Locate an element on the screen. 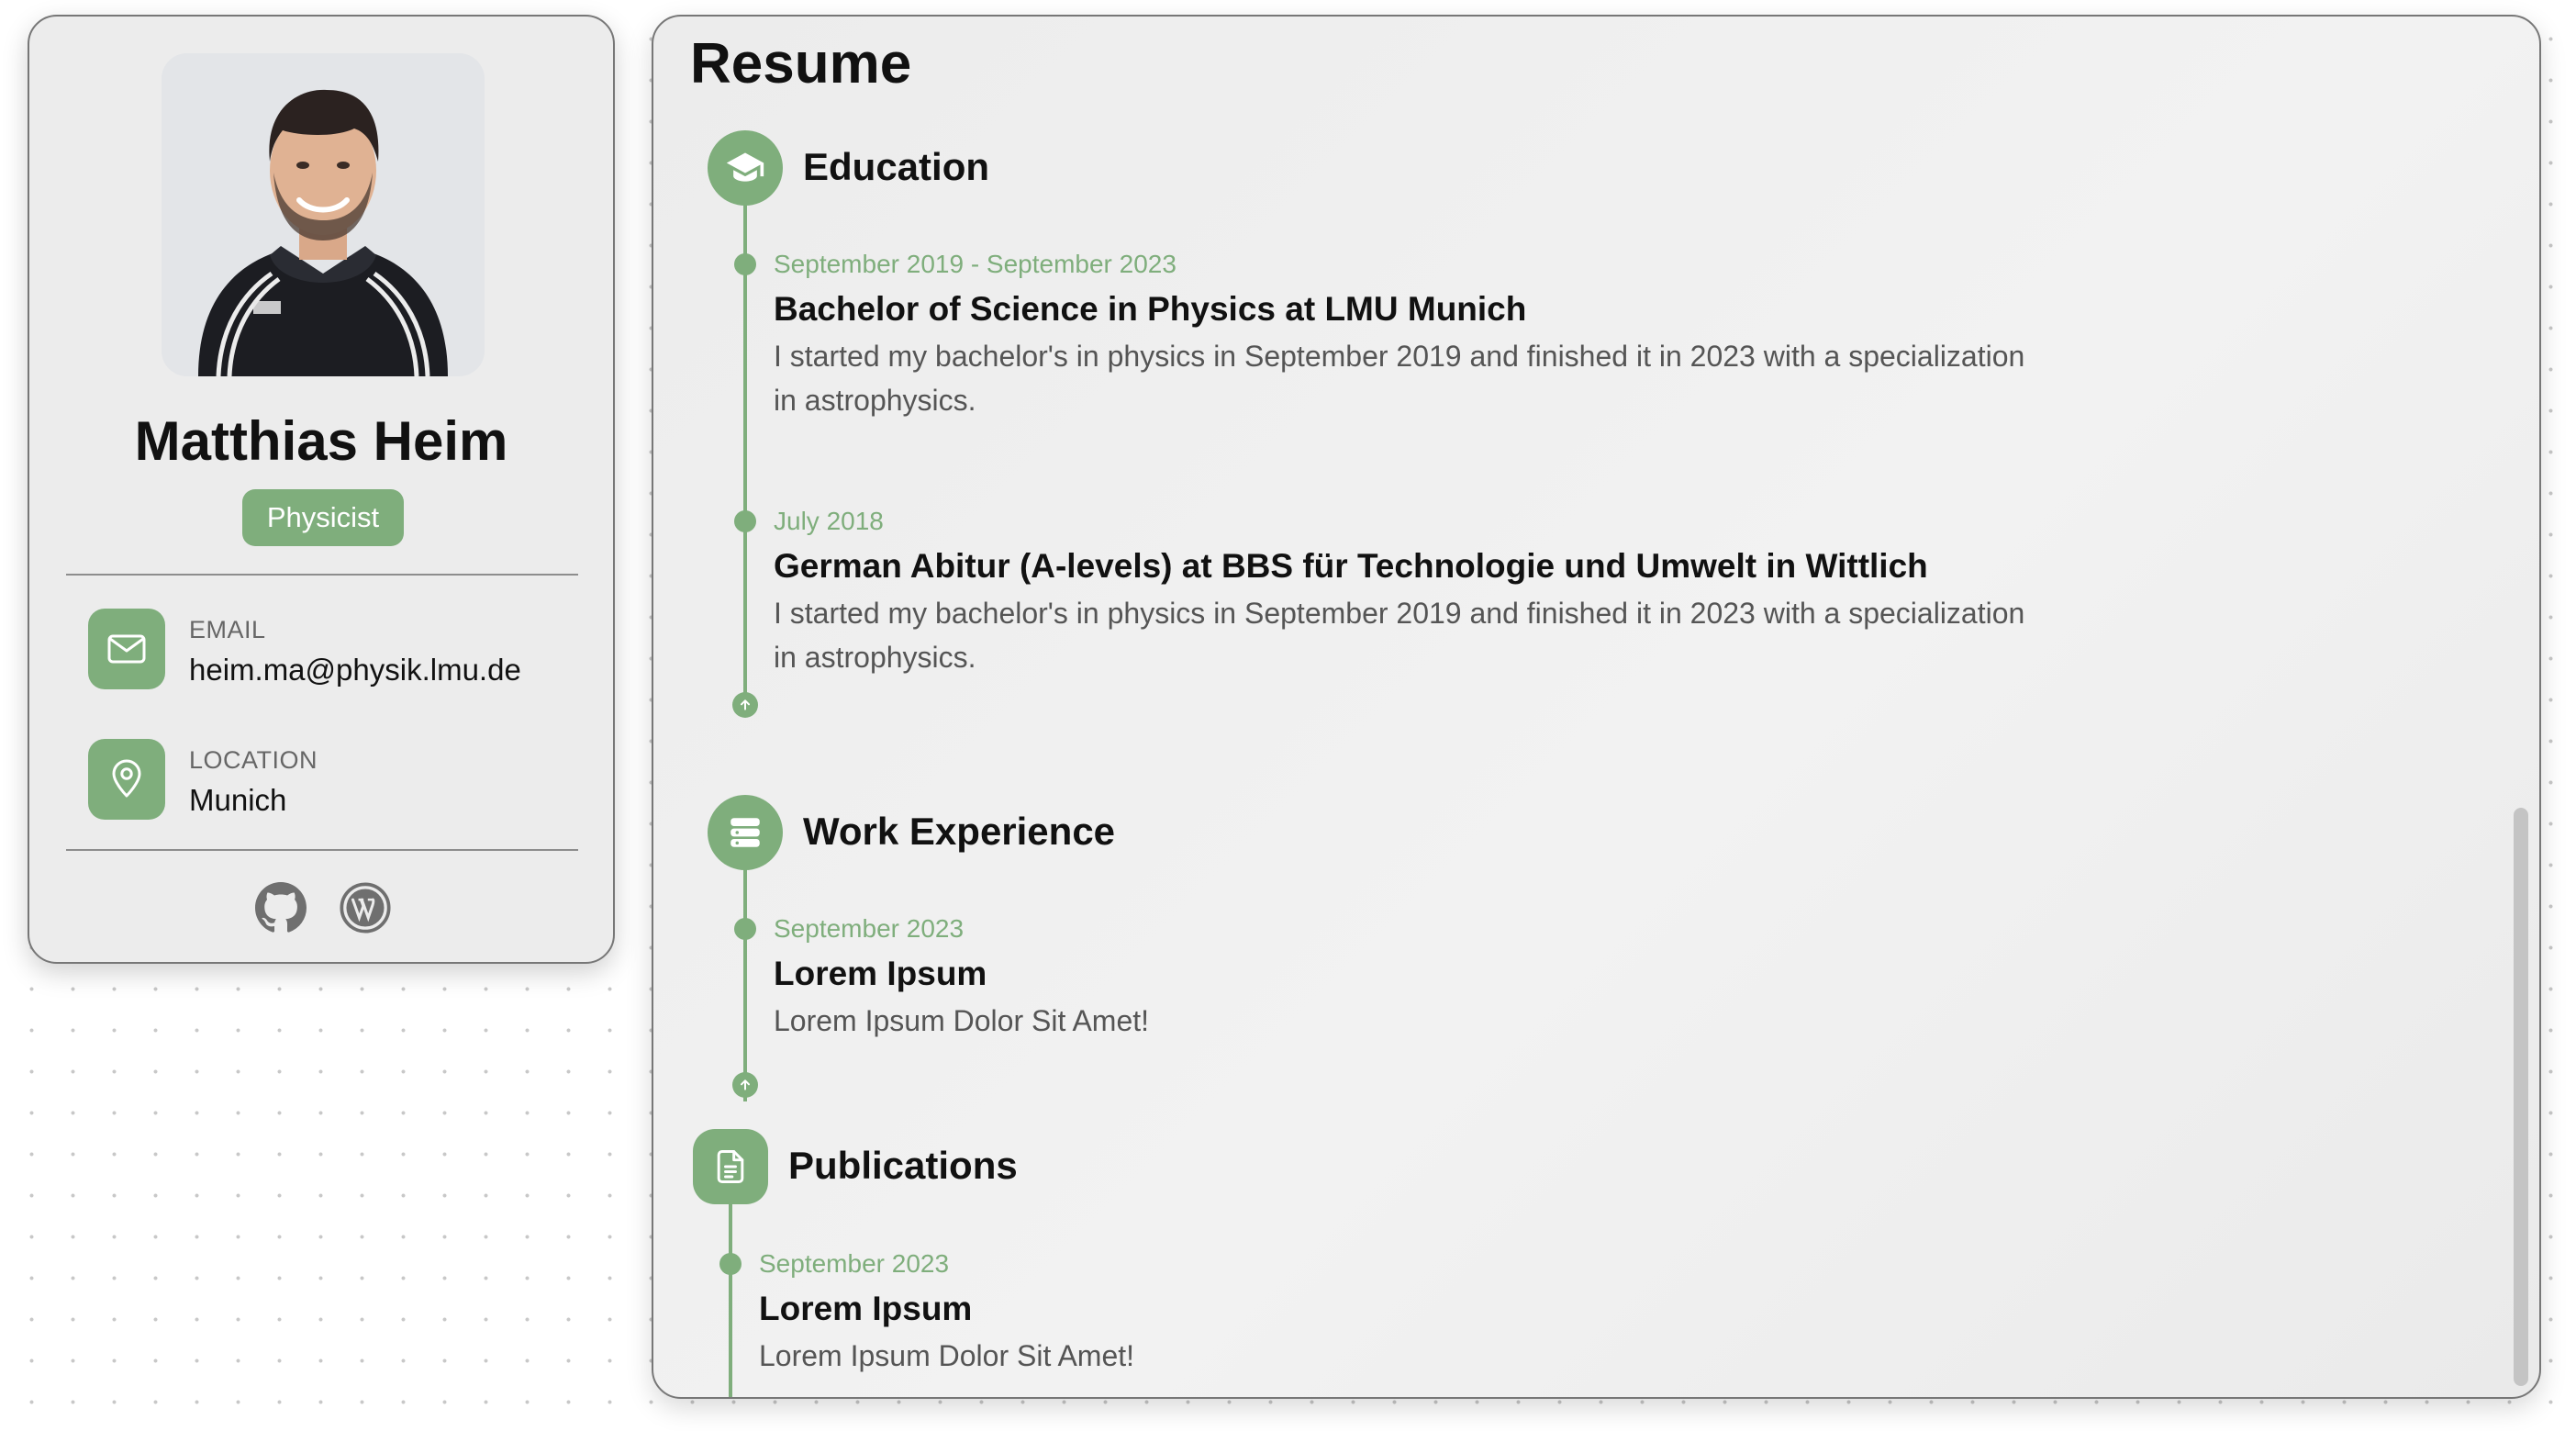 The image size is (2576, 1431). entry-date: July 2018 is located at coordinates (829, 521).